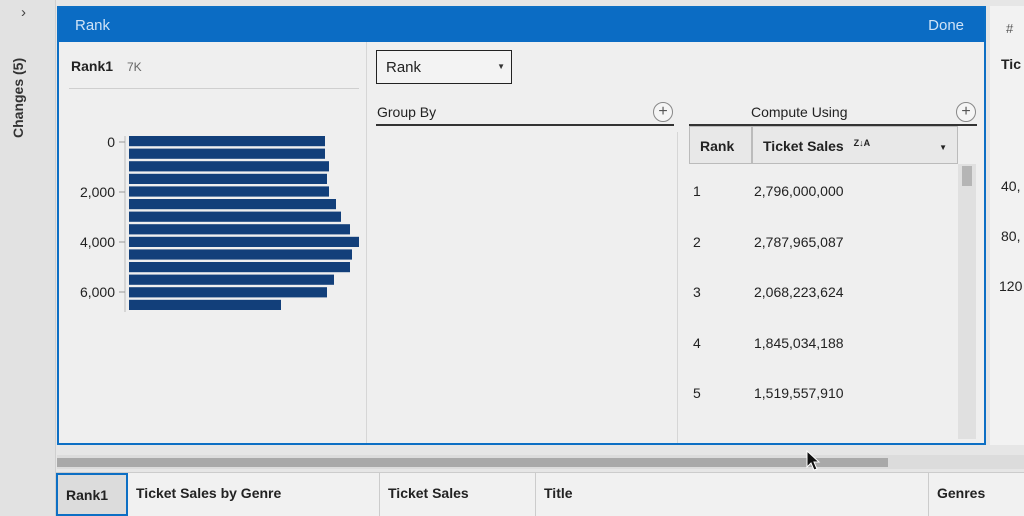 This screenshot has height=516, width=1024. I want to click on profile-field-name: Rank1, so click(92, 66).